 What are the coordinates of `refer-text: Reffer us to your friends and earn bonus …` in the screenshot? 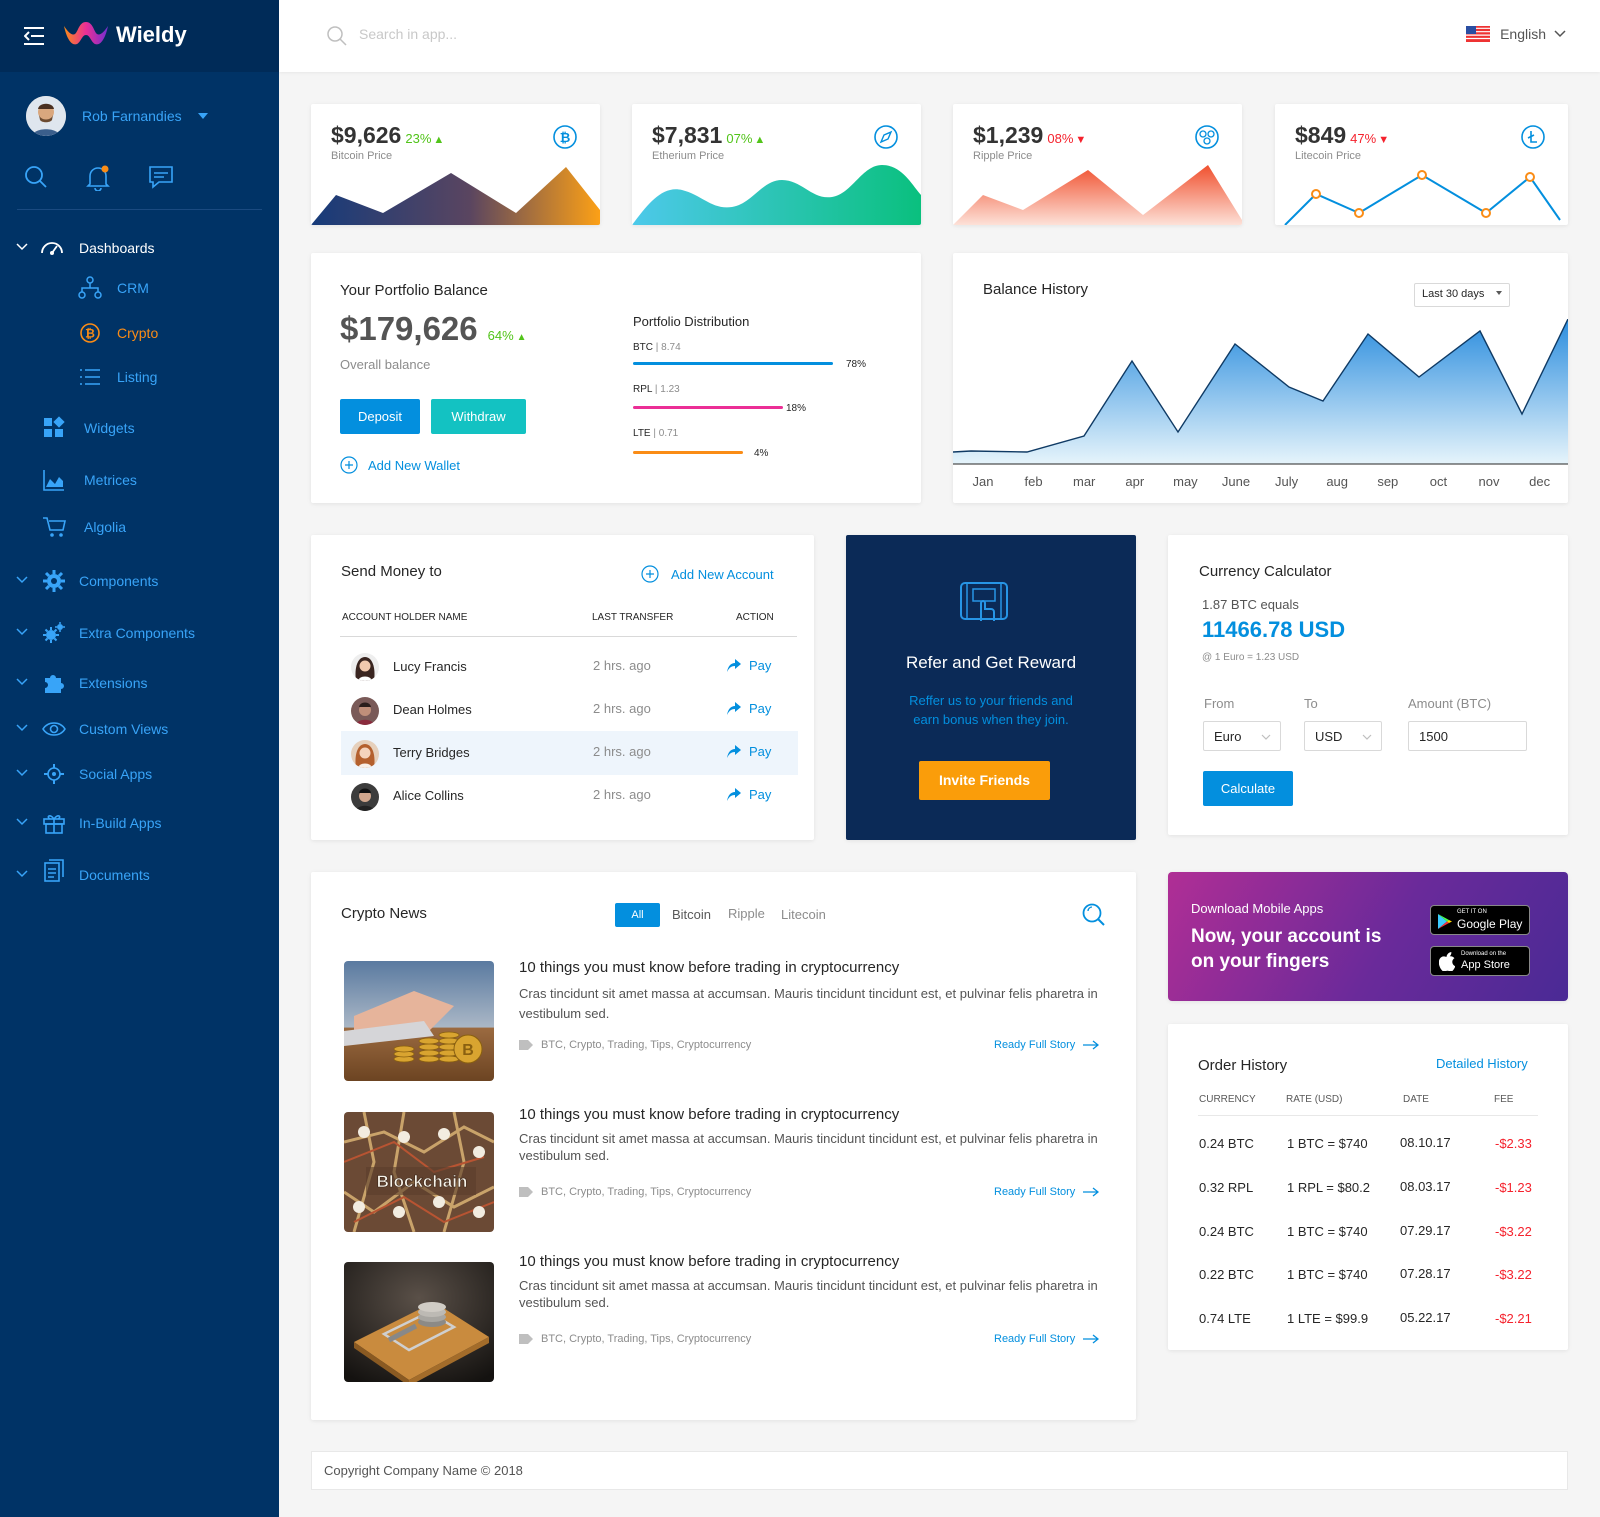 It's located at (991, 710).